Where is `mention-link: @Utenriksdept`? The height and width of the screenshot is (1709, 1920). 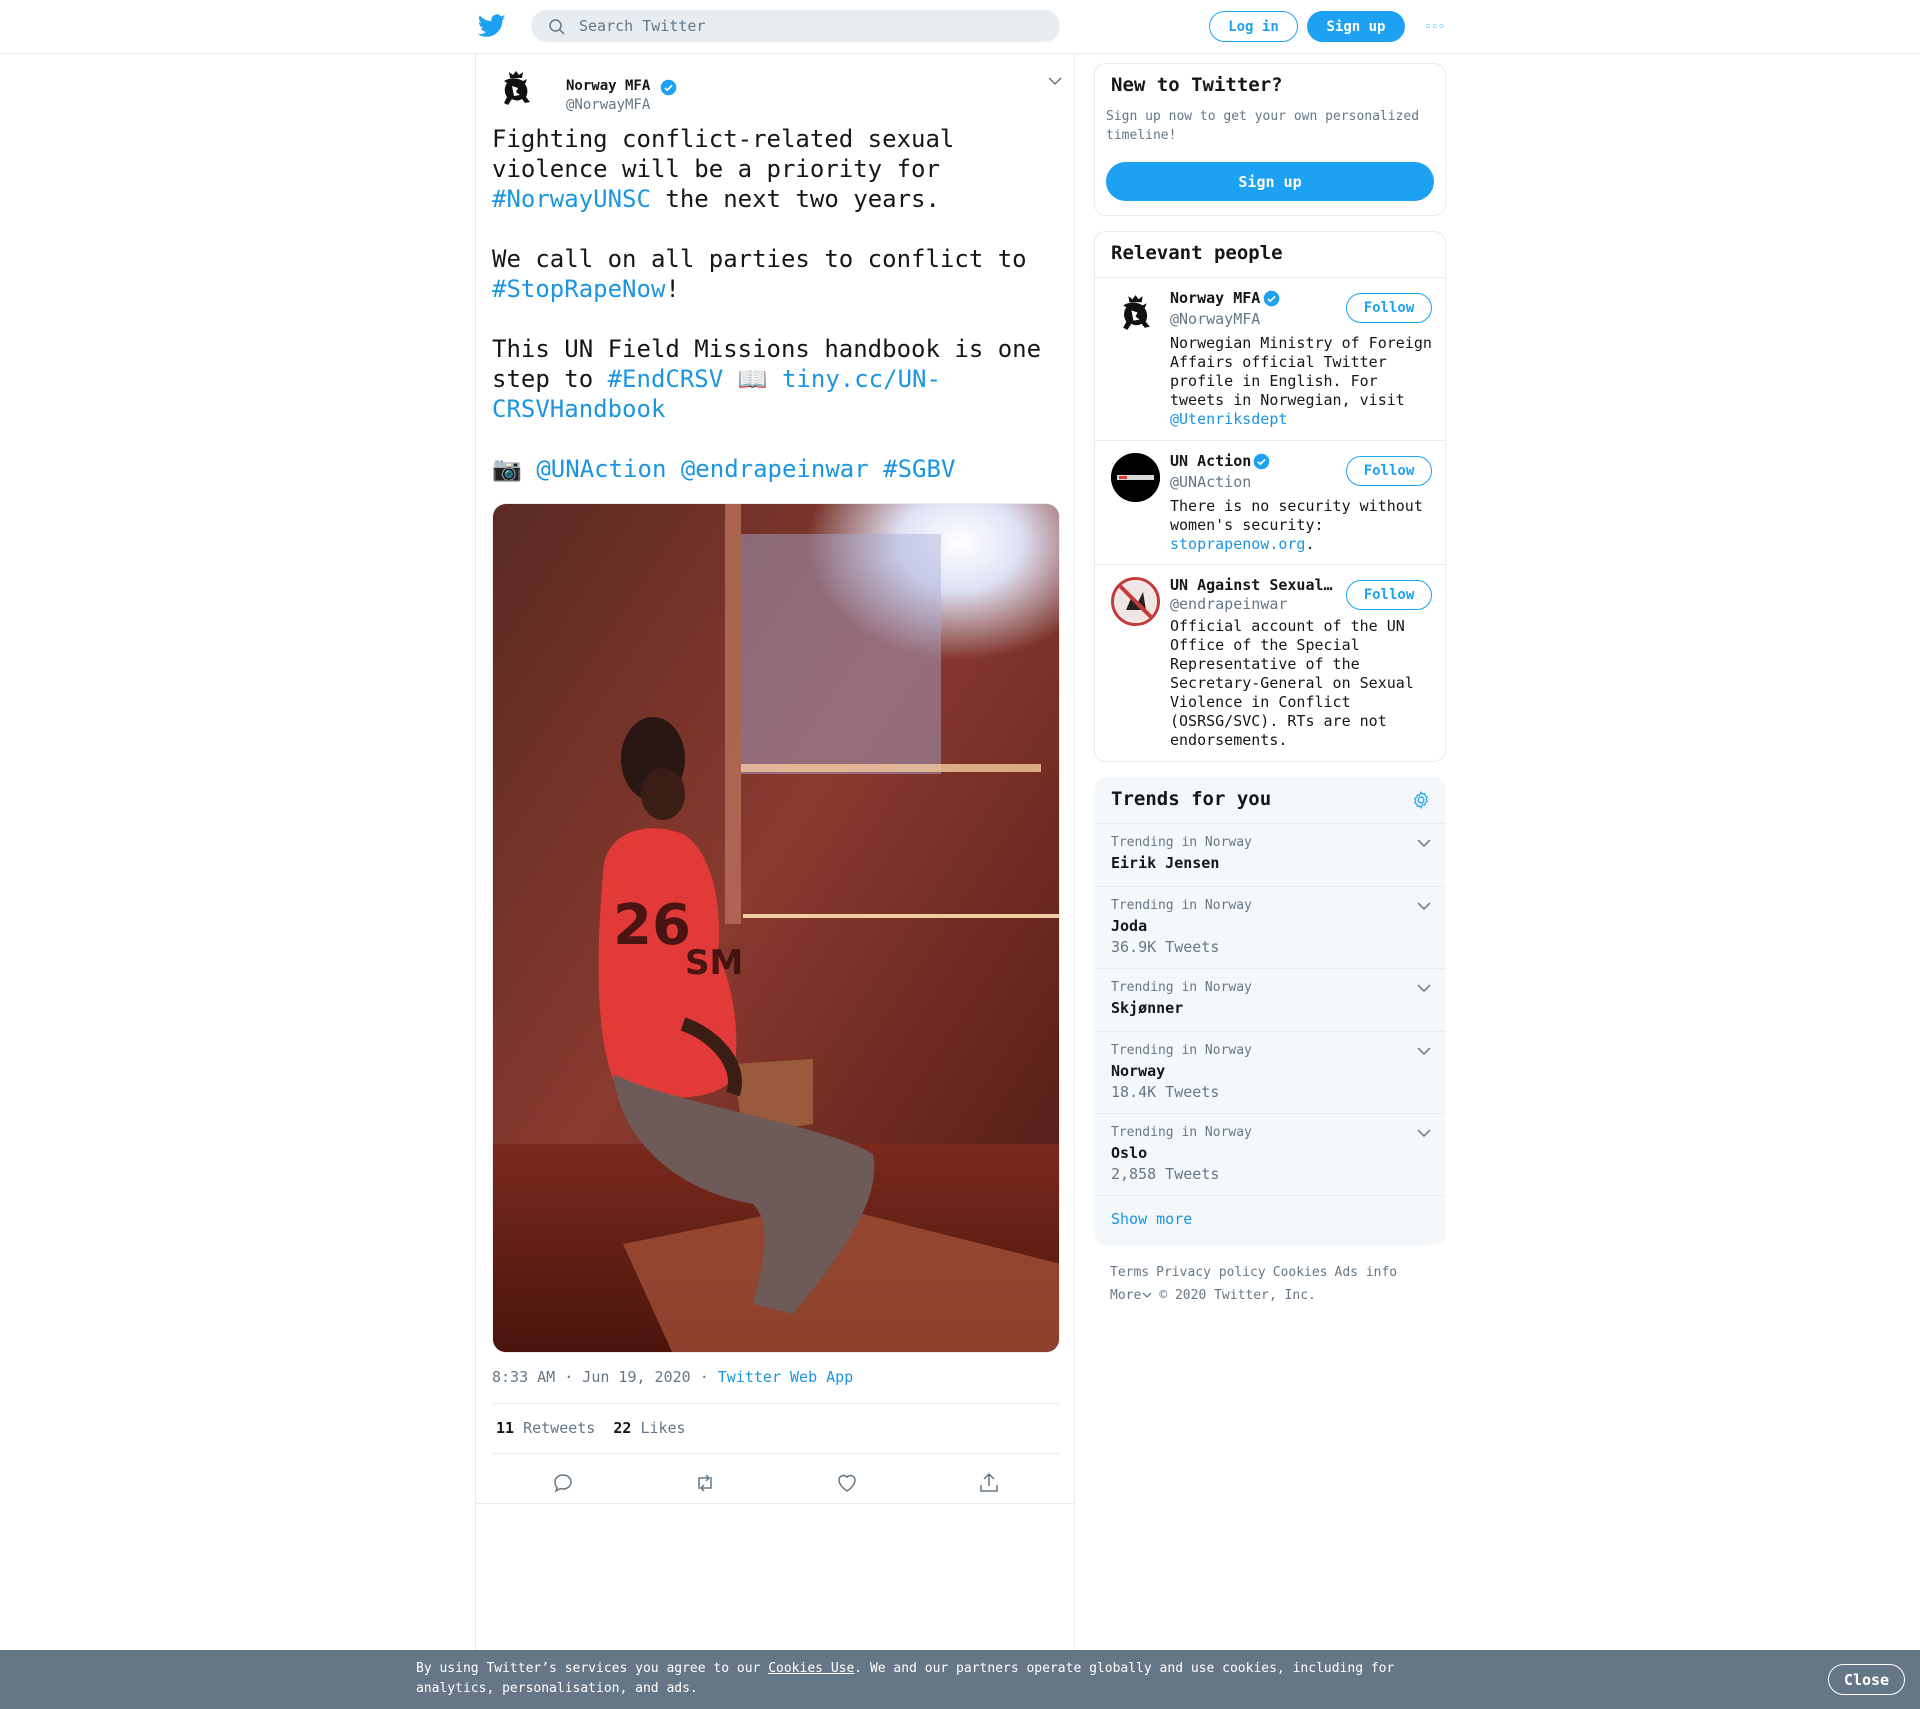
mention-link: @Utenriksdept is located at coordinates (1228, 419).